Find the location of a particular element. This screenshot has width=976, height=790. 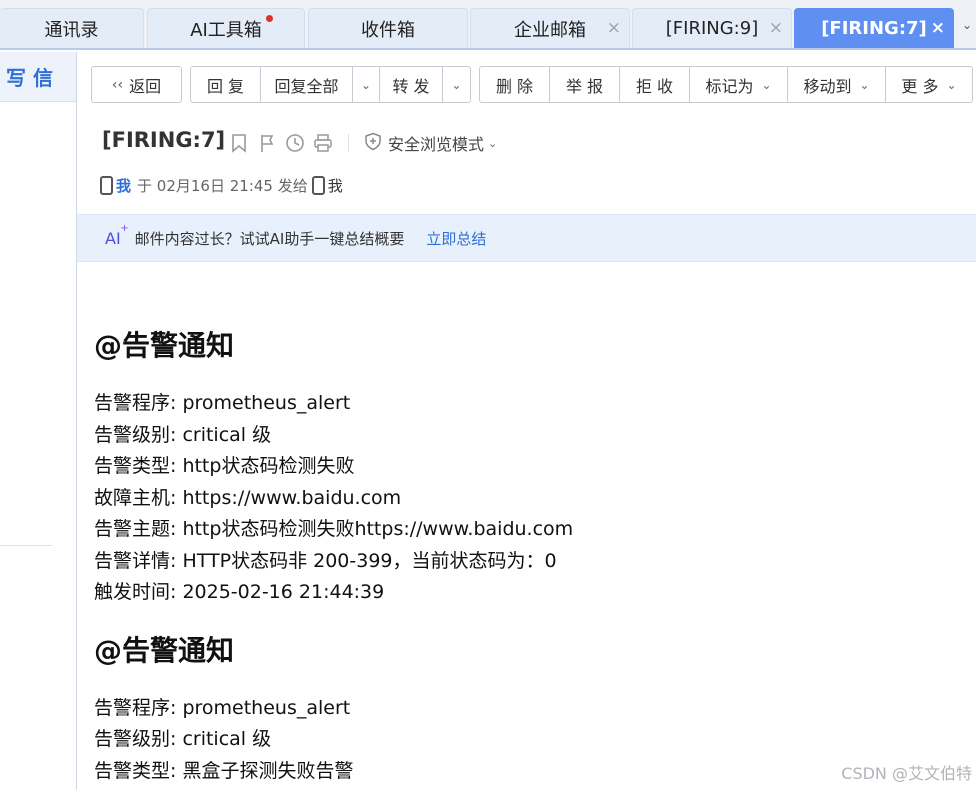

tab-firing-9: [FIRING:9] × is located at coordinates (712, 28).